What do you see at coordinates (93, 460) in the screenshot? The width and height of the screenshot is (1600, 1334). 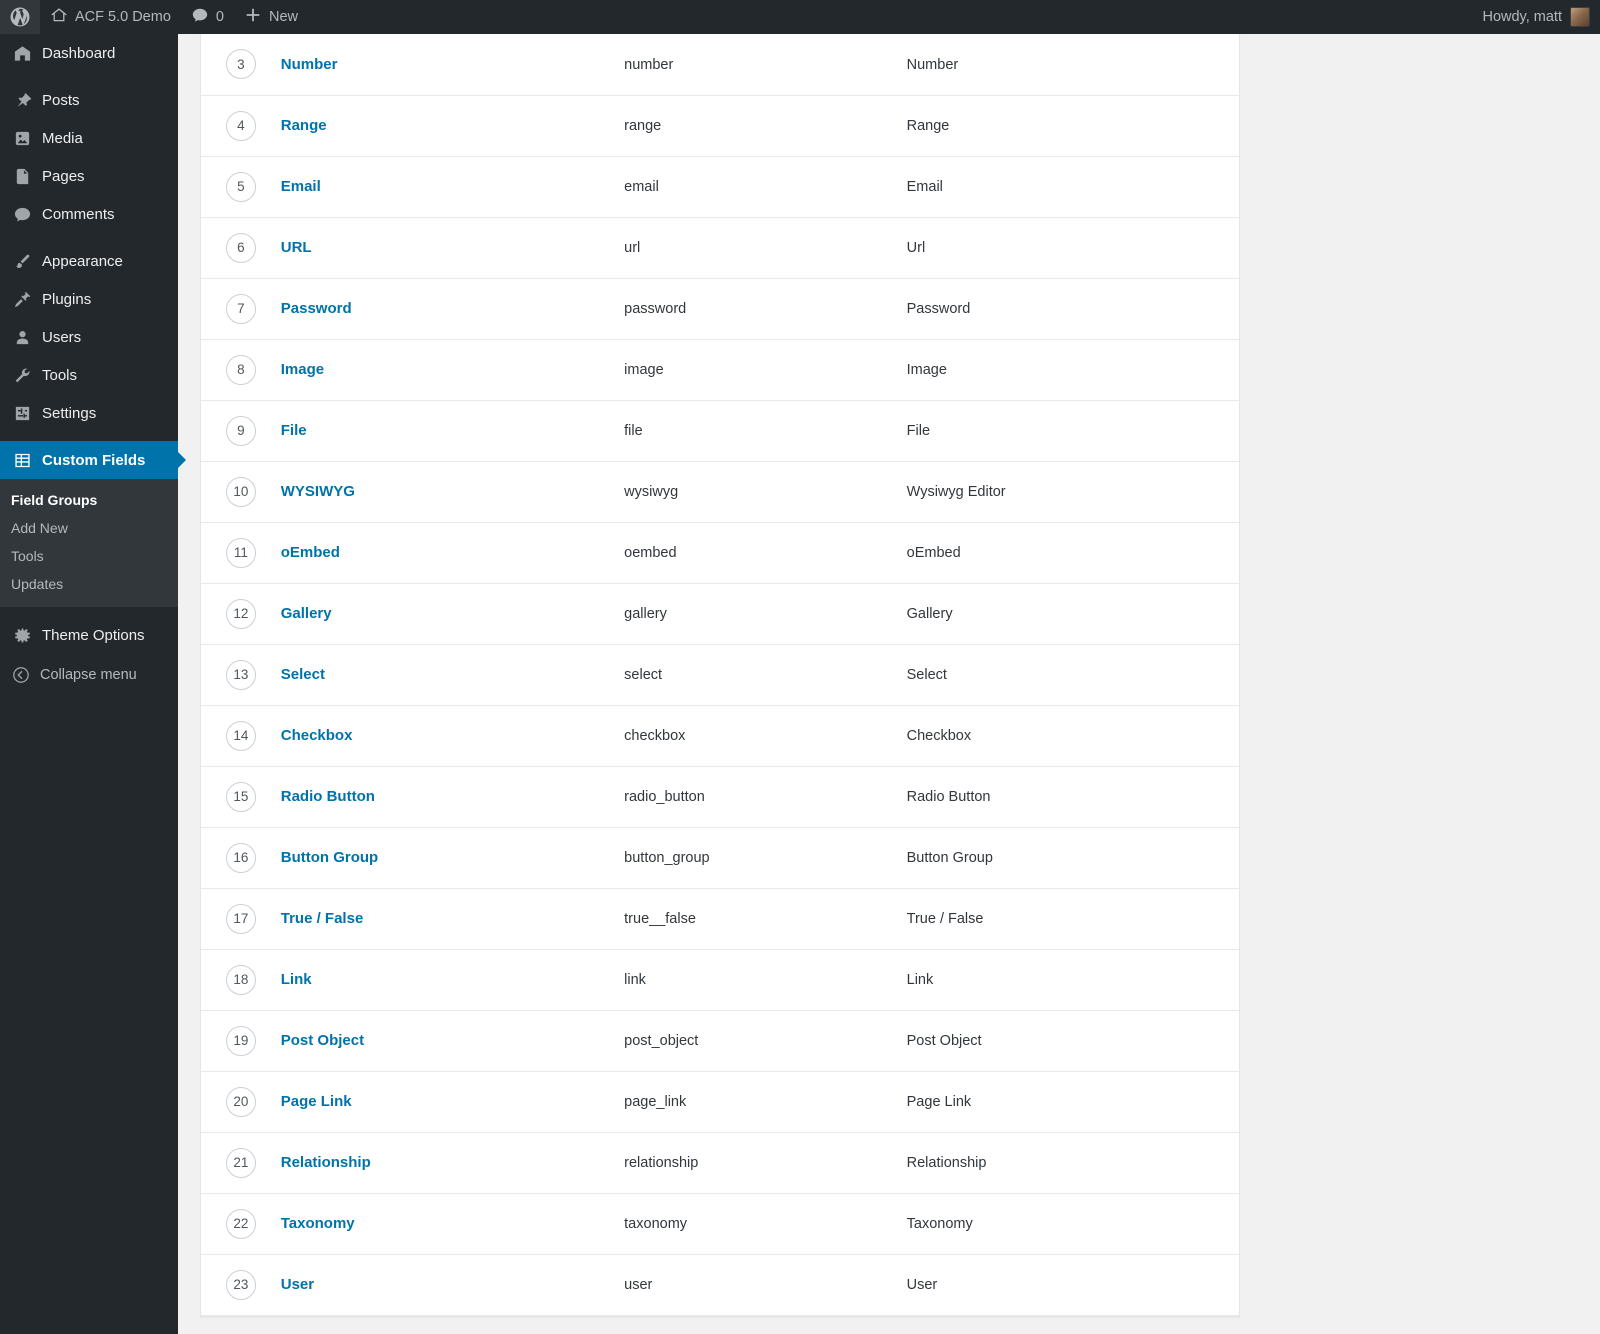 I see `sidebar-item-custom-fields: Custom Fields` at bounding box center [93, 460].